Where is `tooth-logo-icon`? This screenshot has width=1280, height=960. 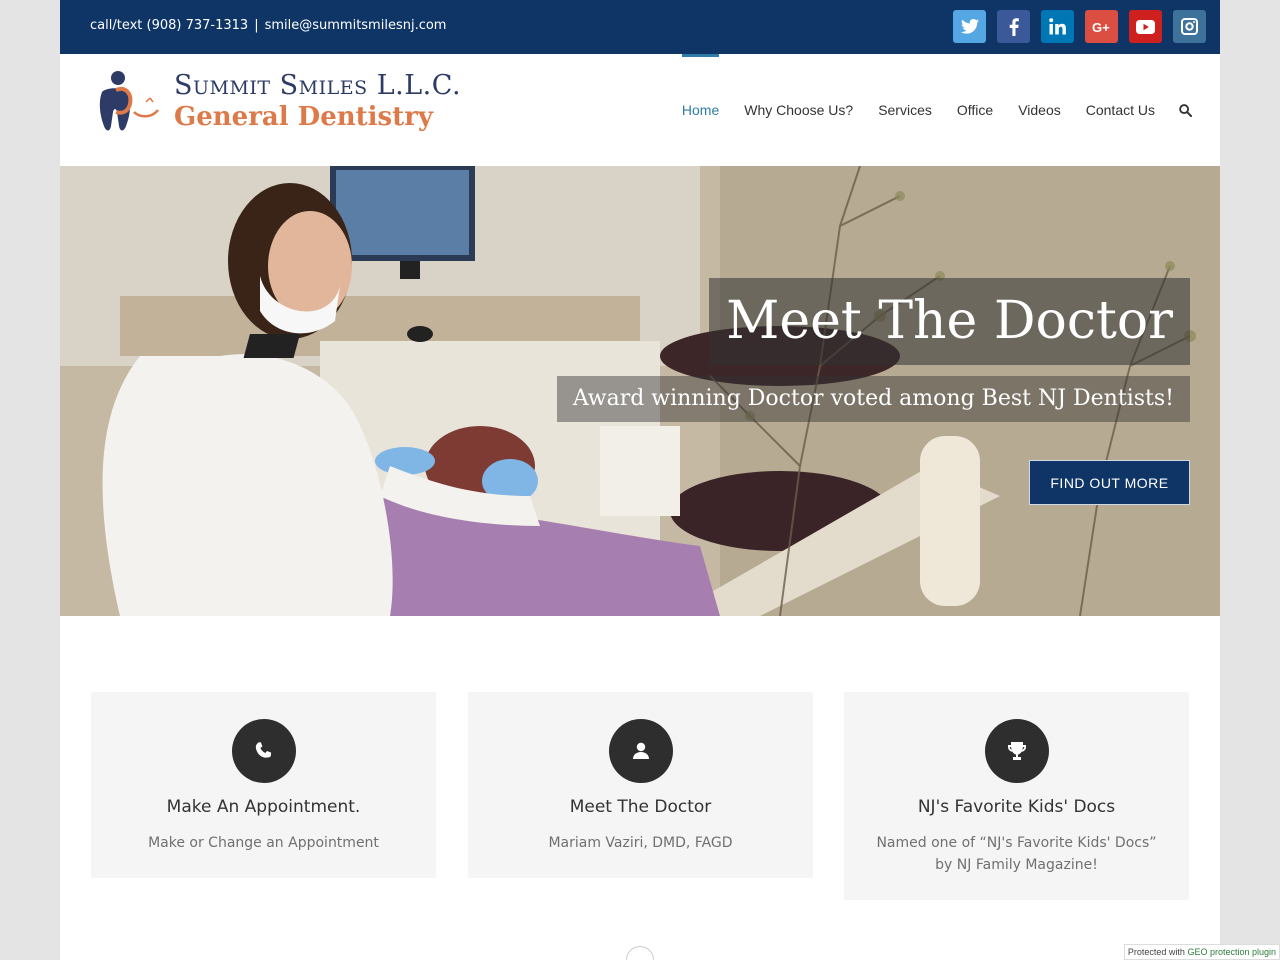
tooth-logo-icon is located at coordinates (129, 101).